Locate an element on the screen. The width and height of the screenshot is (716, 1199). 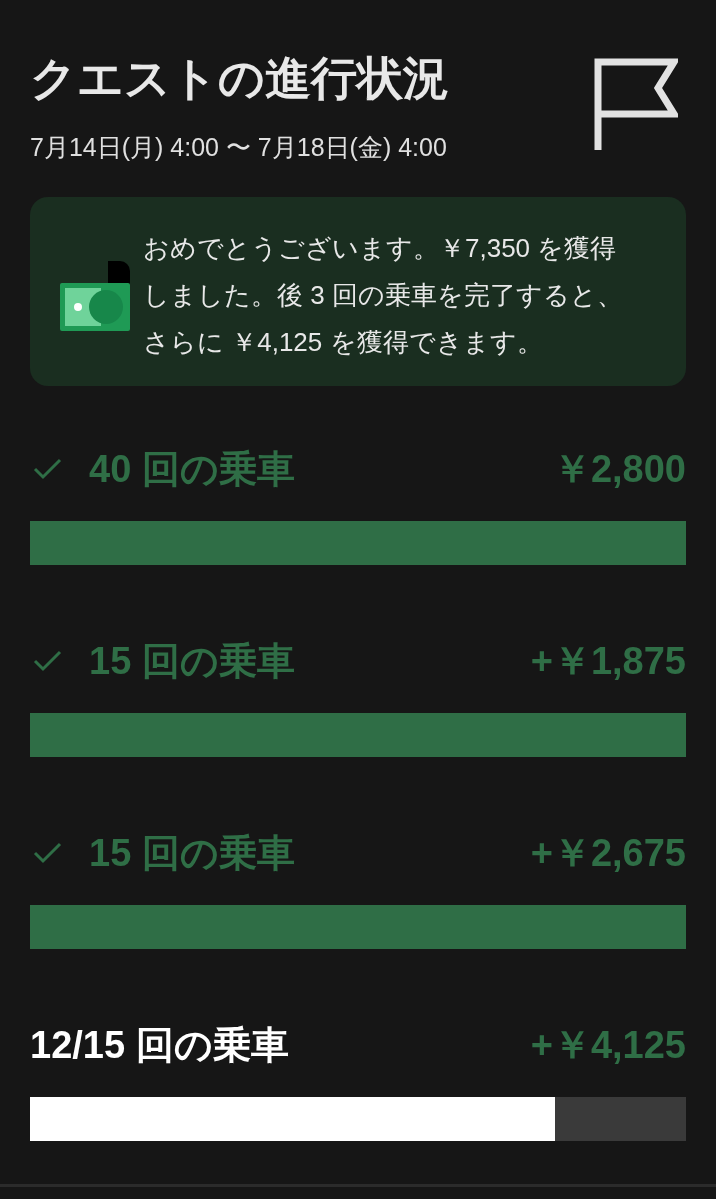
milestone-reward: +￥1,875 is located at coordinates (608, 661).